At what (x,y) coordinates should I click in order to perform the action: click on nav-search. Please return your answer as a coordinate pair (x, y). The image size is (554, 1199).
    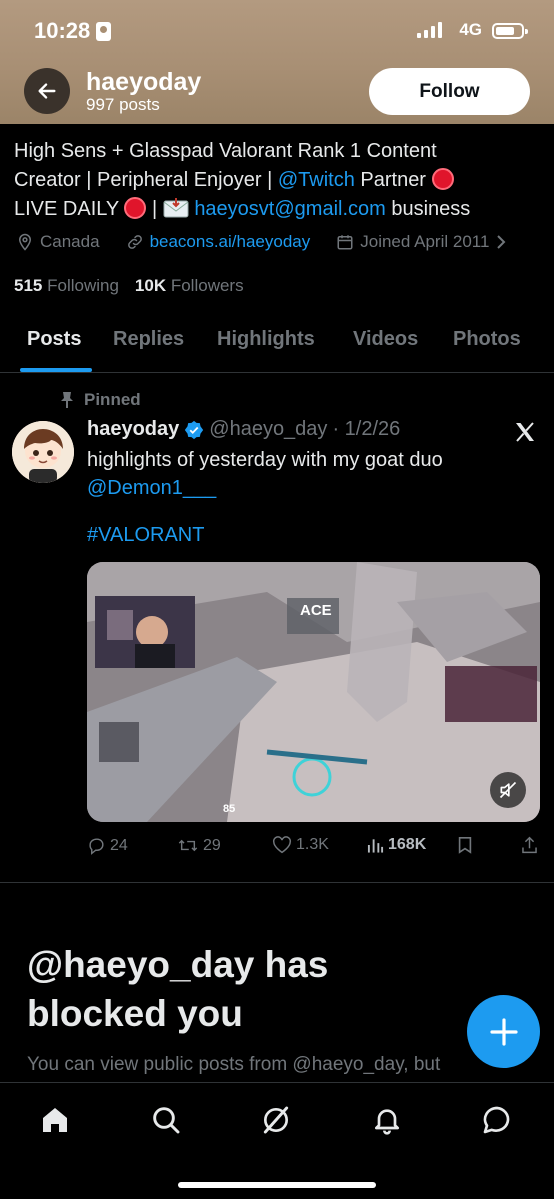
    Looking at the image, I should click on (166, 1120).